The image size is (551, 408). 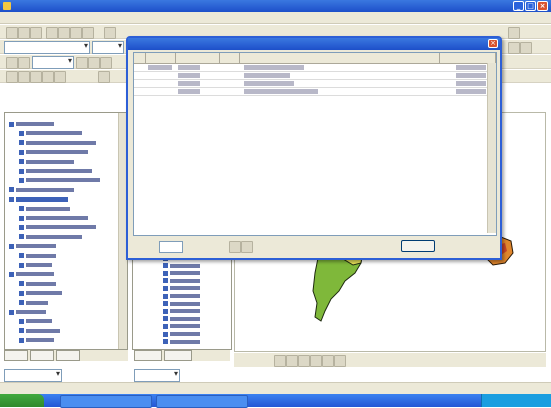 What do you see at coordinates (52, 33) in the screenshot?
I see `print-icon` at bounding box center [52, 33].